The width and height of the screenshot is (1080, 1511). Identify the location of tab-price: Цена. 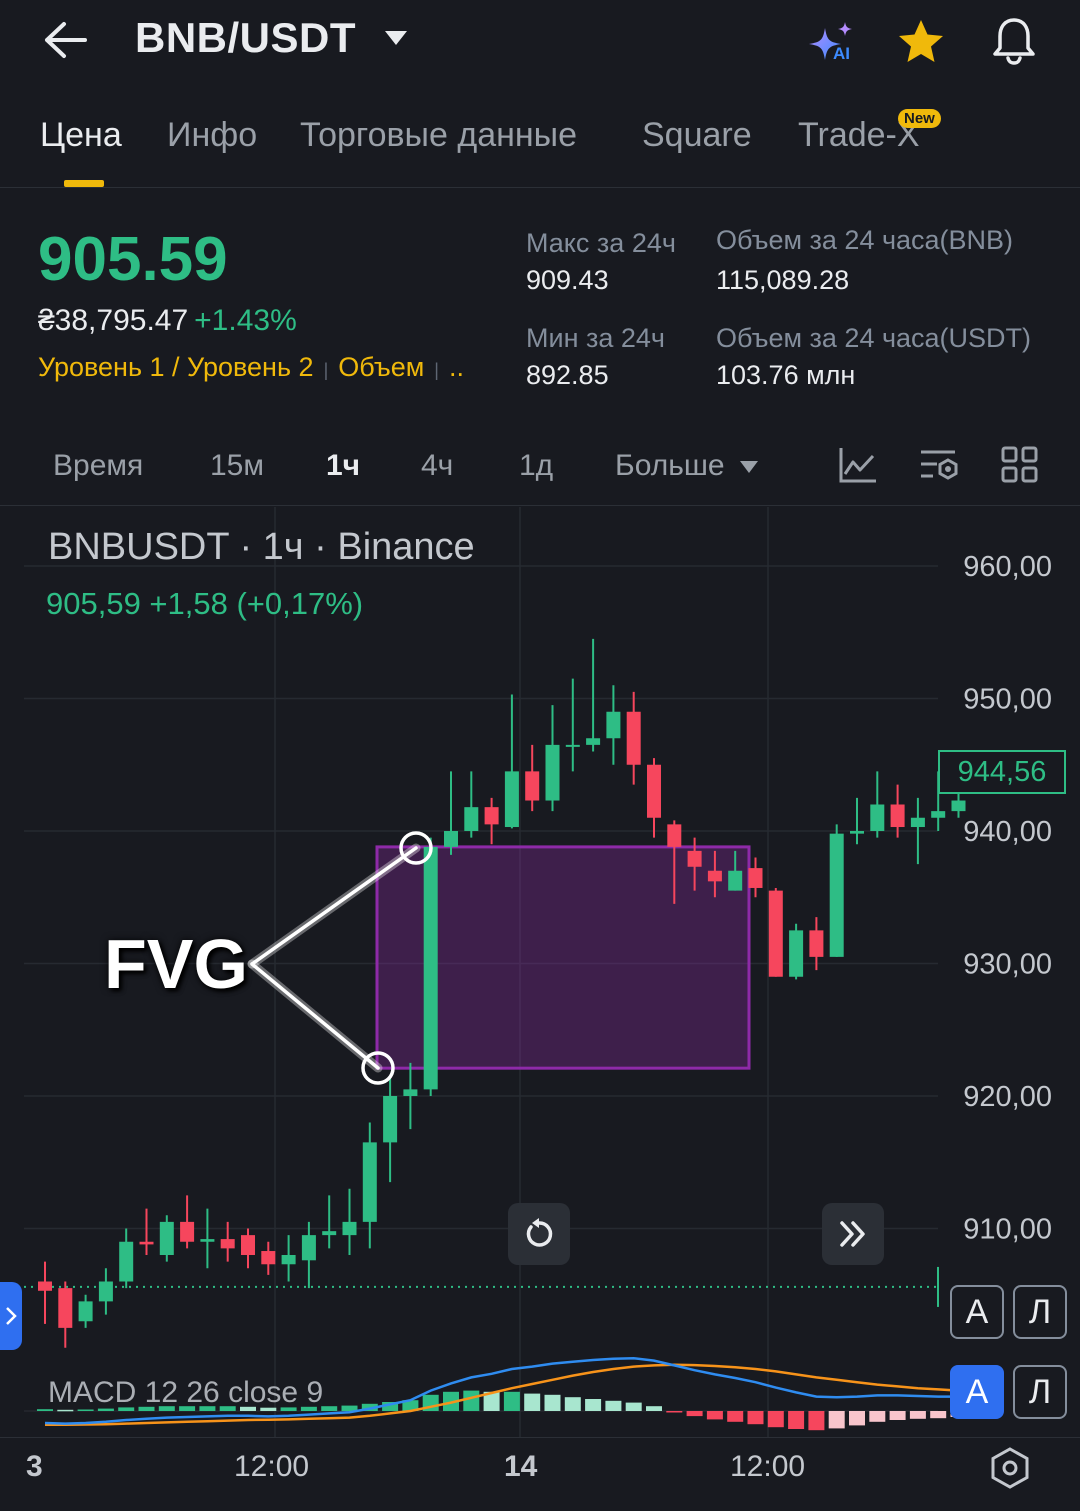
(81, 135).